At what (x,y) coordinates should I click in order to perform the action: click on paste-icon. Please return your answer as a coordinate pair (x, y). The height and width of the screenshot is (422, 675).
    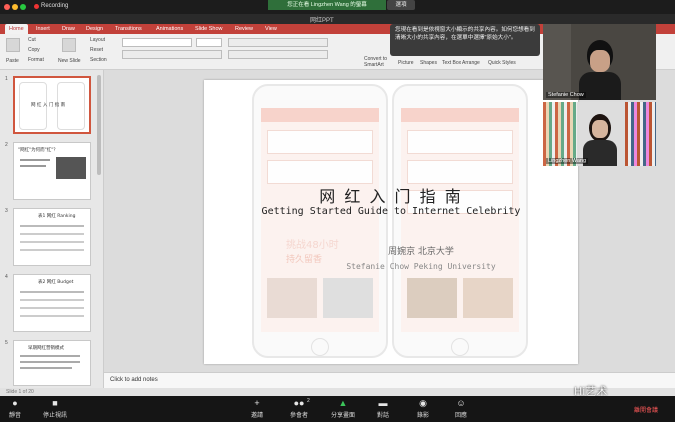
    Looking at the image, I should click on (13, 45).